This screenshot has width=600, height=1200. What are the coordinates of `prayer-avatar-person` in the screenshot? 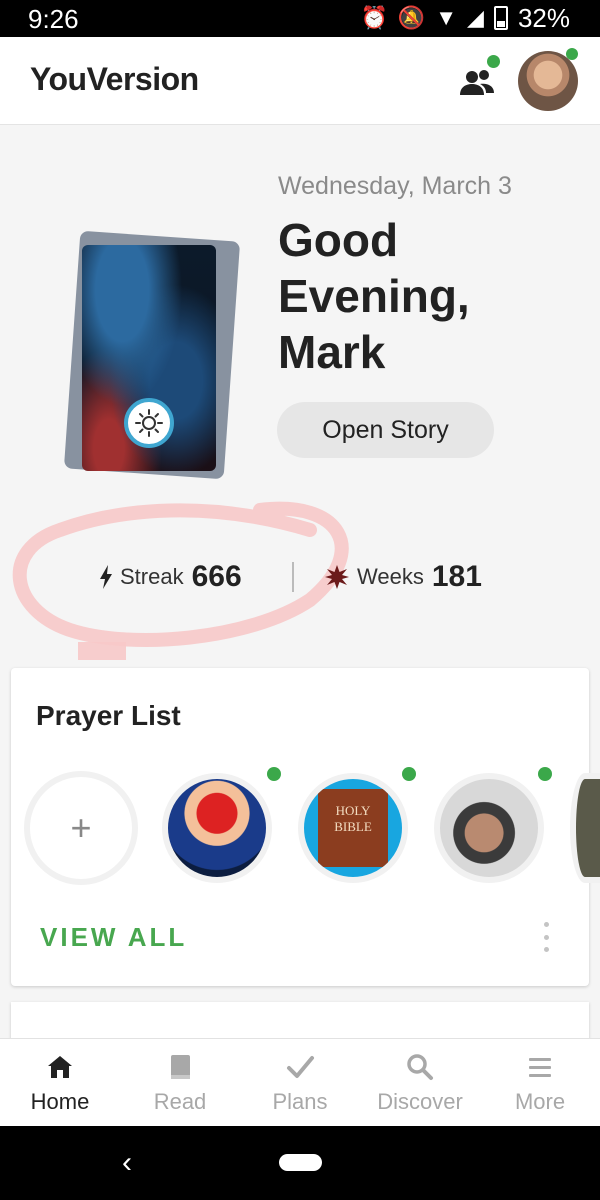 It's located at (489, 828).